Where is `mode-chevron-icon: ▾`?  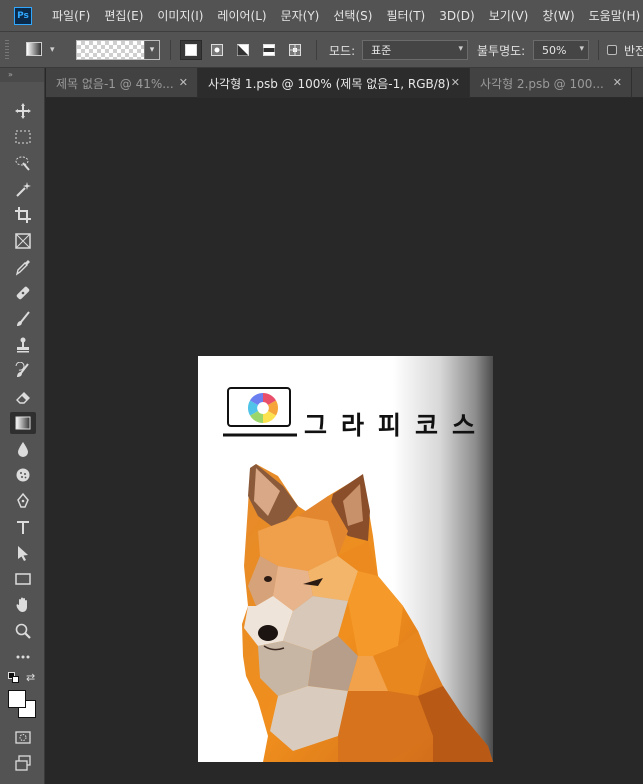 mode-chevron-icon: ▾ is located at coordinates (460, 49).